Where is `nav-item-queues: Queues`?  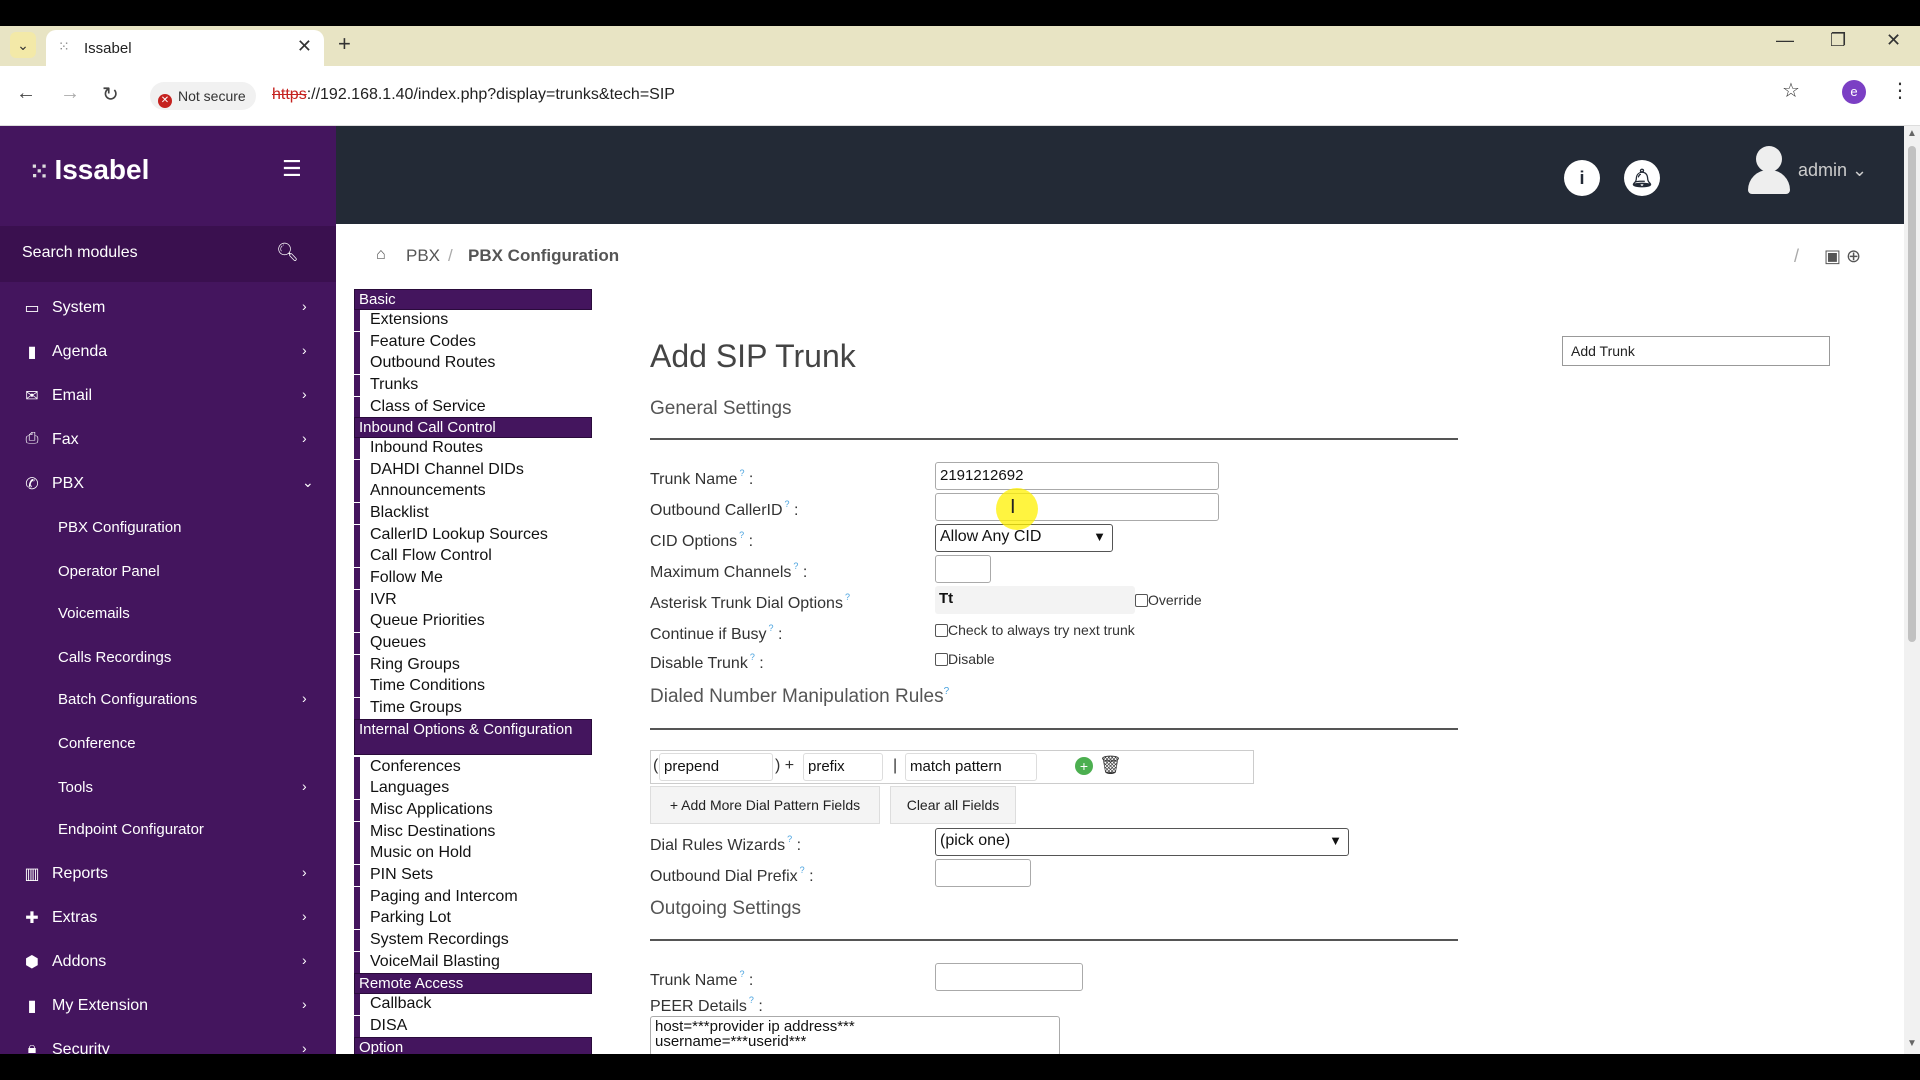
nav-item-queues: Queues is located at coordinates (473, 643).